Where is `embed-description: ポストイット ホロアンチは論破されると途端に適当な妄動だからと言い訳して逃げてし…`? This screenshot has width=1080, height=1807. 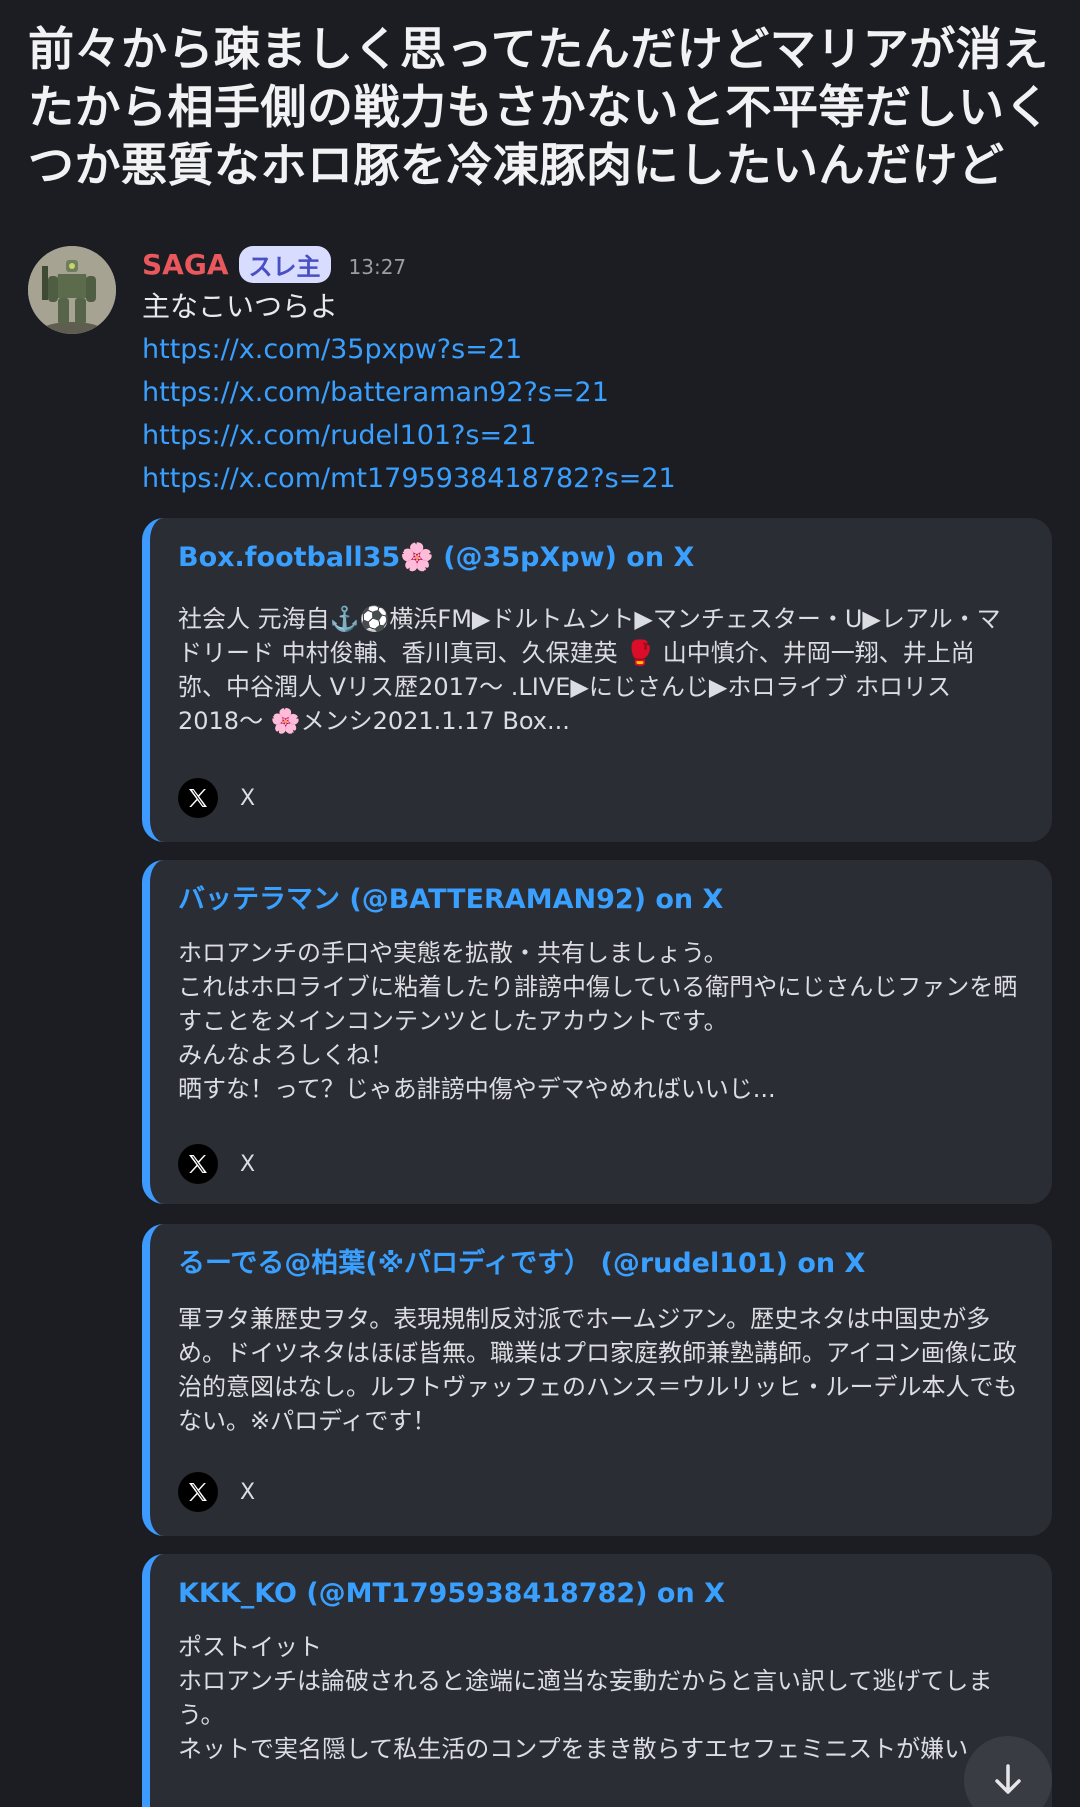 embed-description: ポストイット ホロアンチは論破されると途端に適当な妄動だからと言い訳して逃げてし… is located at coordinates (585, 1698).